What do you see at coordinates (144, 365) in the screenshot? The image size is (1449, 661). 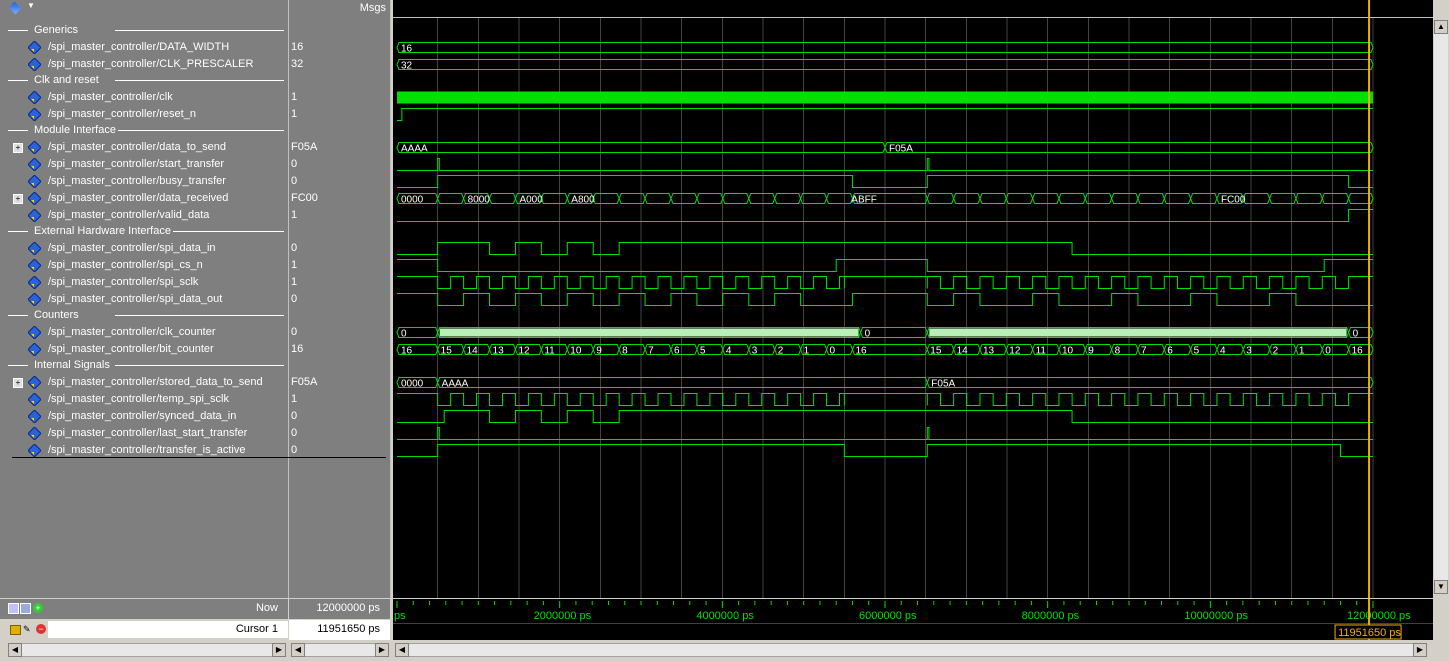 I see `group-header: Internal Signals` at bounding box center [144, 365].